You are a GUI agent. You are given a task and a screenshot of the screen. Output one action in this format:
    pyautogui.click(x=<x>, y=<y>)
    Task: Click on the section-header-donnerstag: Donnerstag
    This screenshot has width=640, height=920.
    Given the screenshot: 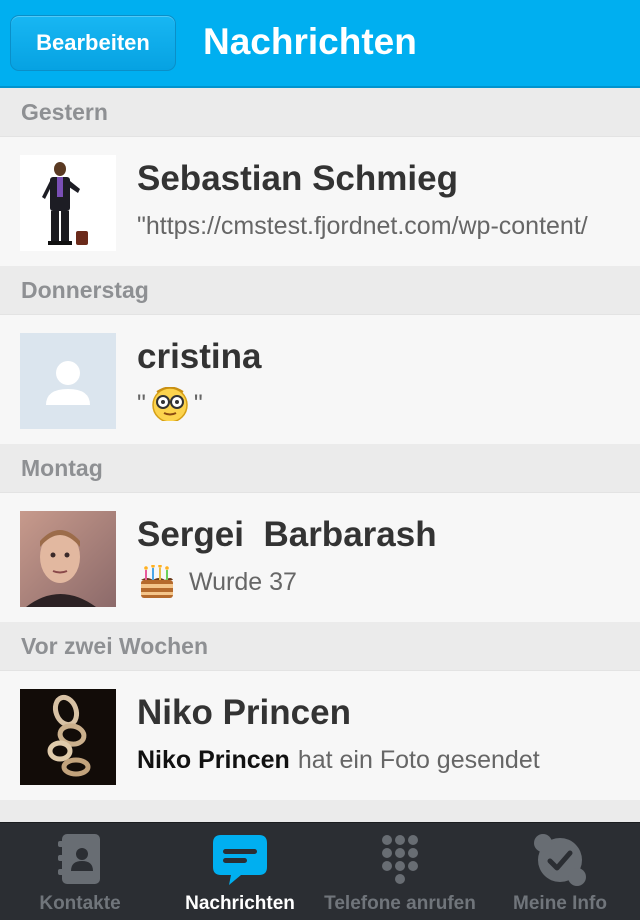 What is the action you would take?
    pyautogui.click(x=320, y=290)
    